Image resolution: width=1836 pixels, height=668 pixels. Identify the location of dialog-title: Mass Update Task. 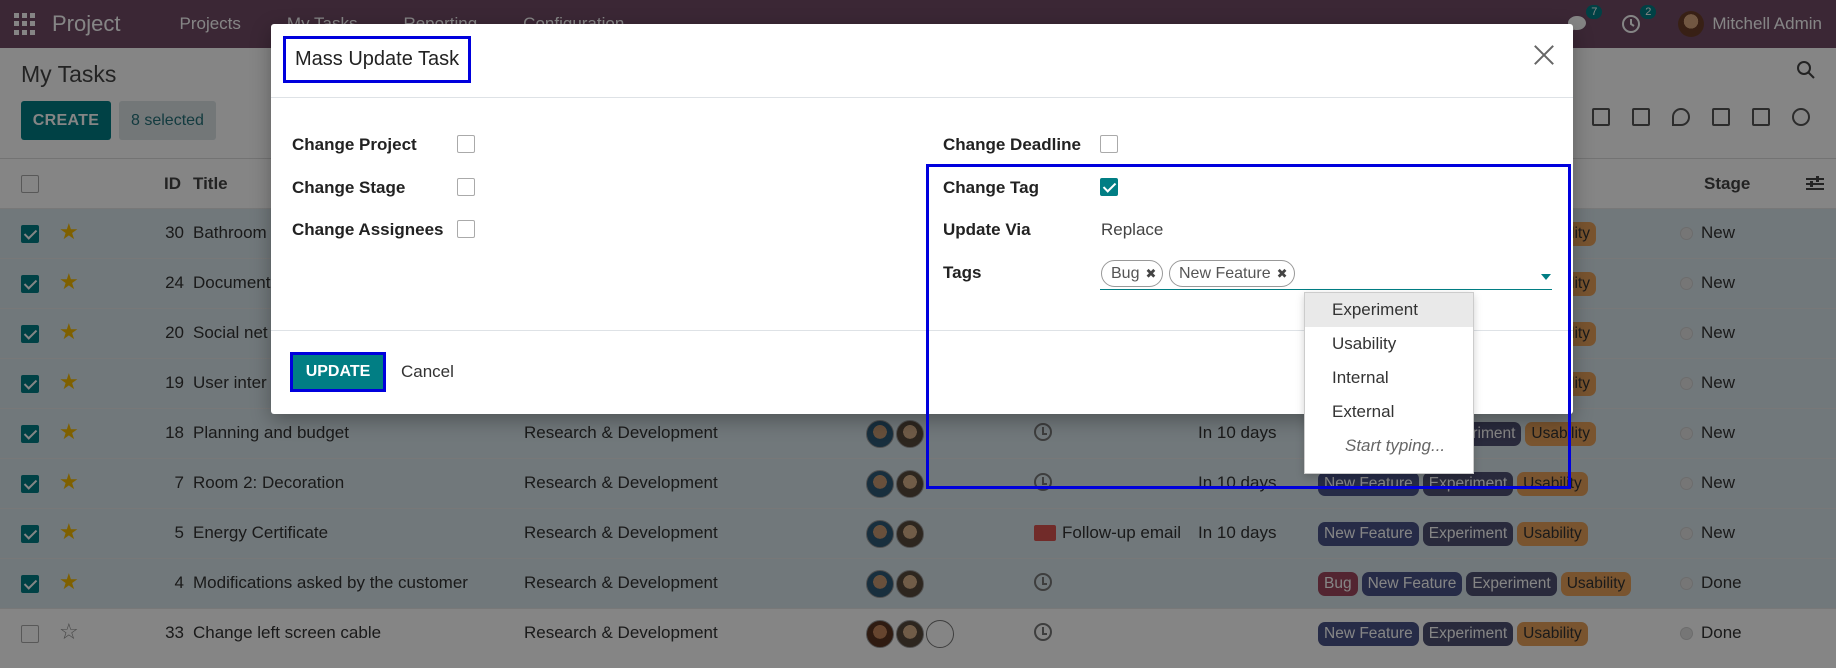
(377, 59).